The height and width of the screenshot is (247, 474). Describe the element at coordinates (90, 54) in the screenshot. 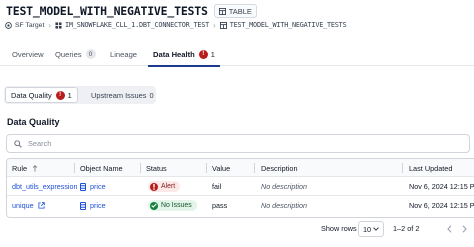

I see `tab-count-badge: 0` at that location.